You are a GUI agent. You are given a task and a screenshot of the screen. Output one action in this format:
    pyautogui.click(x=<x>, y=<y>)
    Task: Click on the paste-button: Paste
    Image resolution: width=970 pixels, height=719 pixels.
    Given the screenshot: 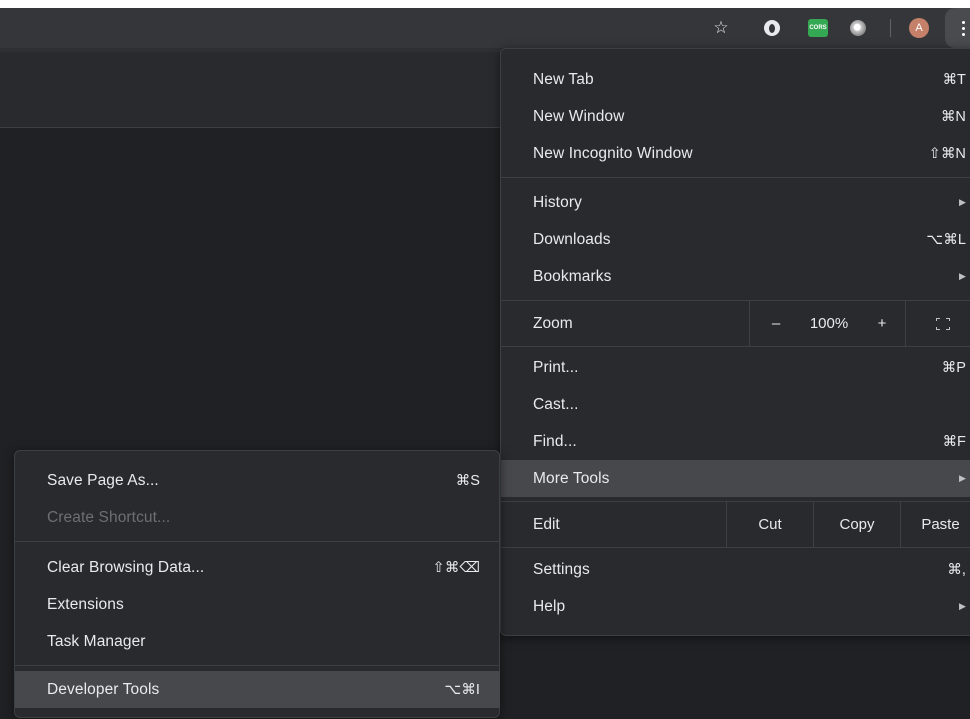 What is the action you would take?
    pyautogui.click(x=935, y=524)
    